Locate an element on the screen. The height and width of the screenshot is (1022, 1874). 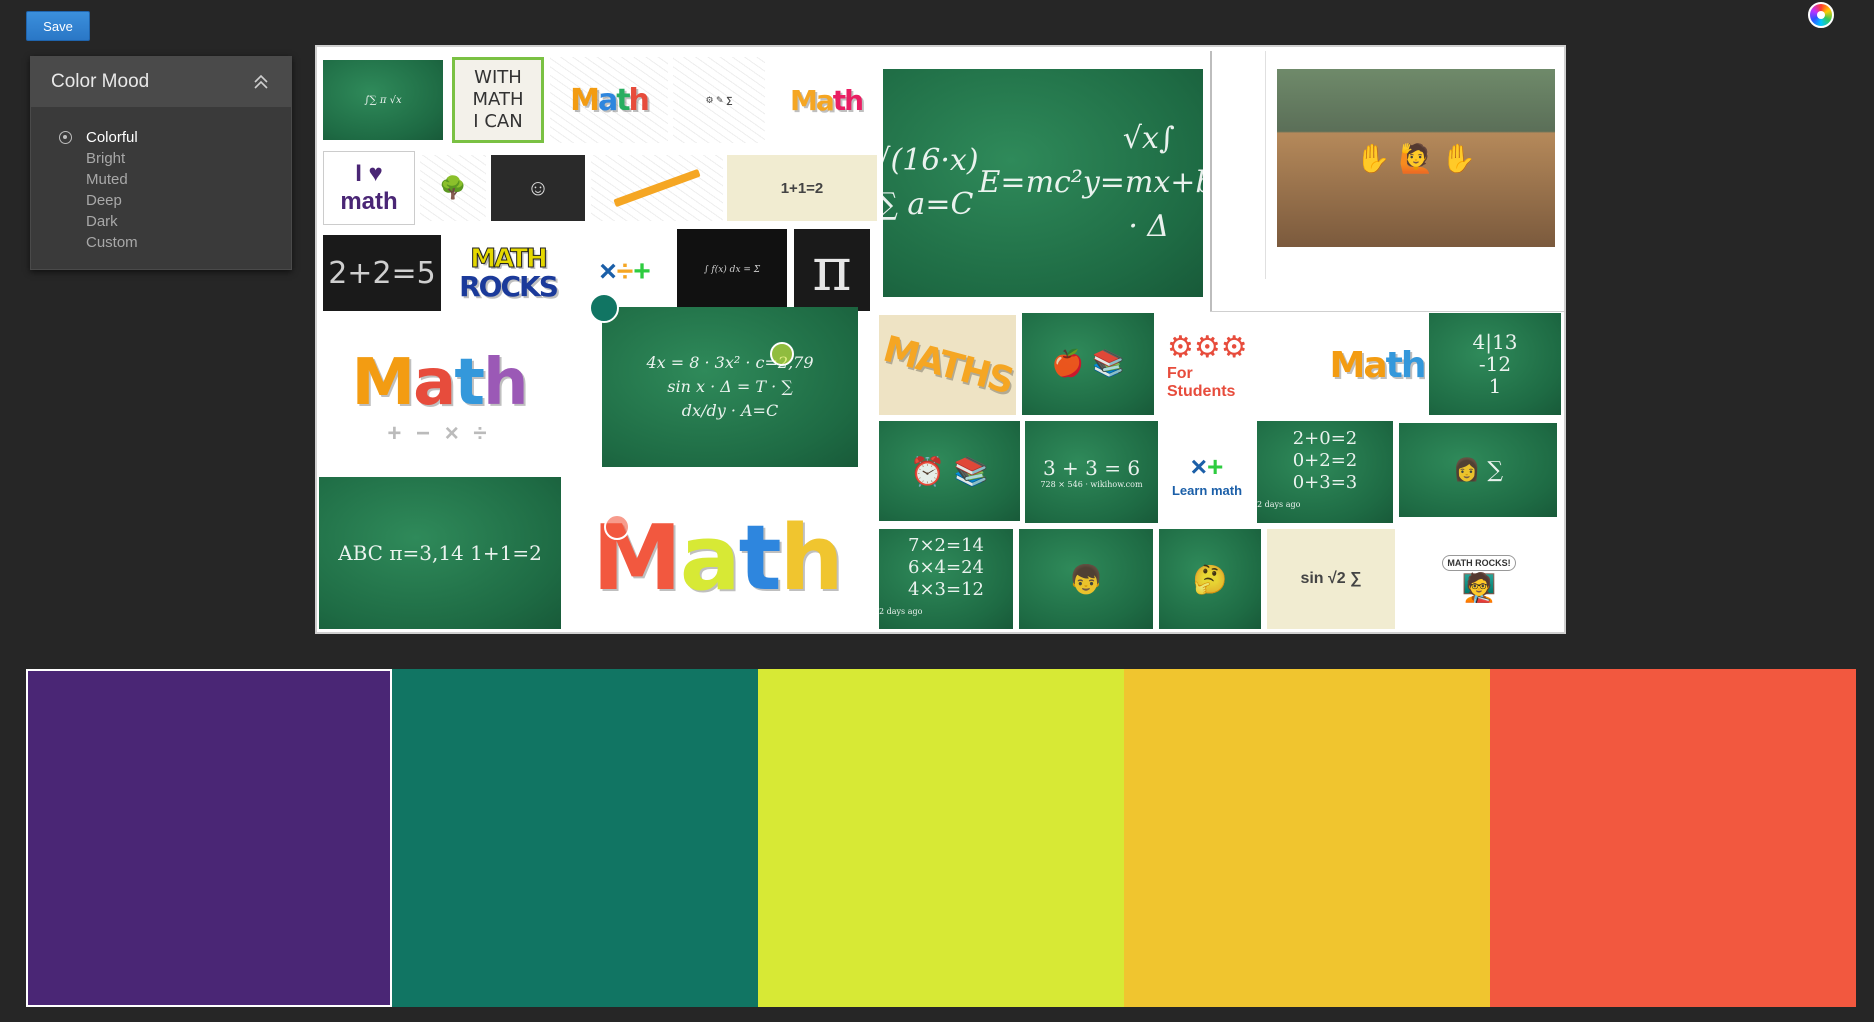
mood-label: Muted is located at coordinates (107, 179).